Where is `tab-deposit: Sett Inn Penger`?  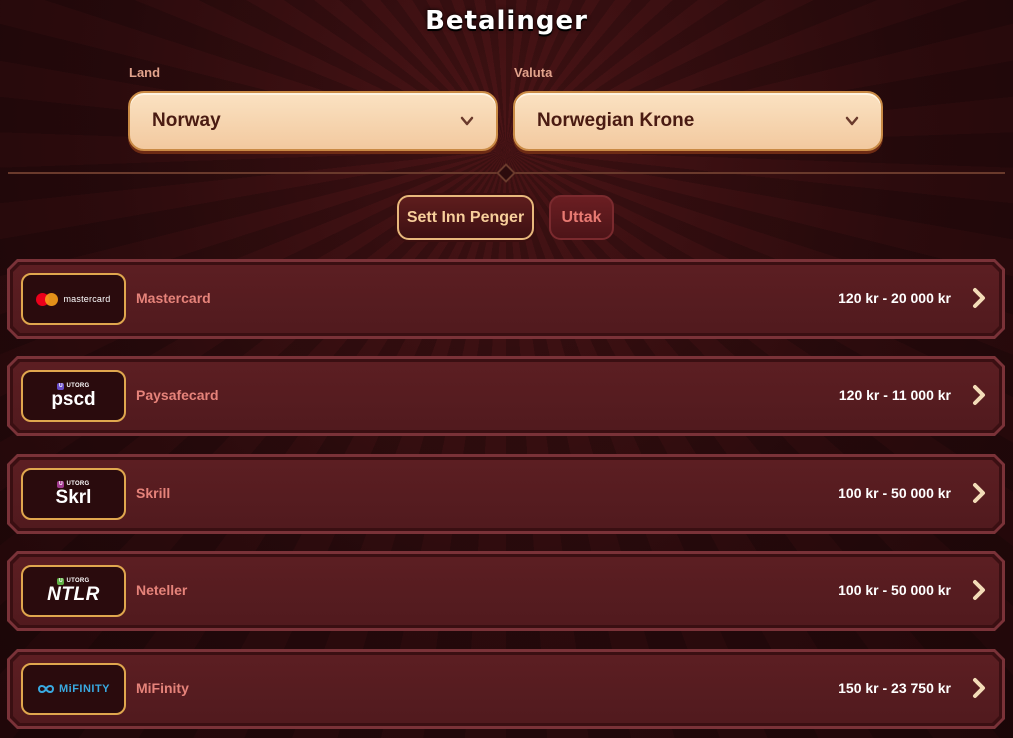 tab-deposit: Sett Inn Penger is located at coordinates (465, 217).